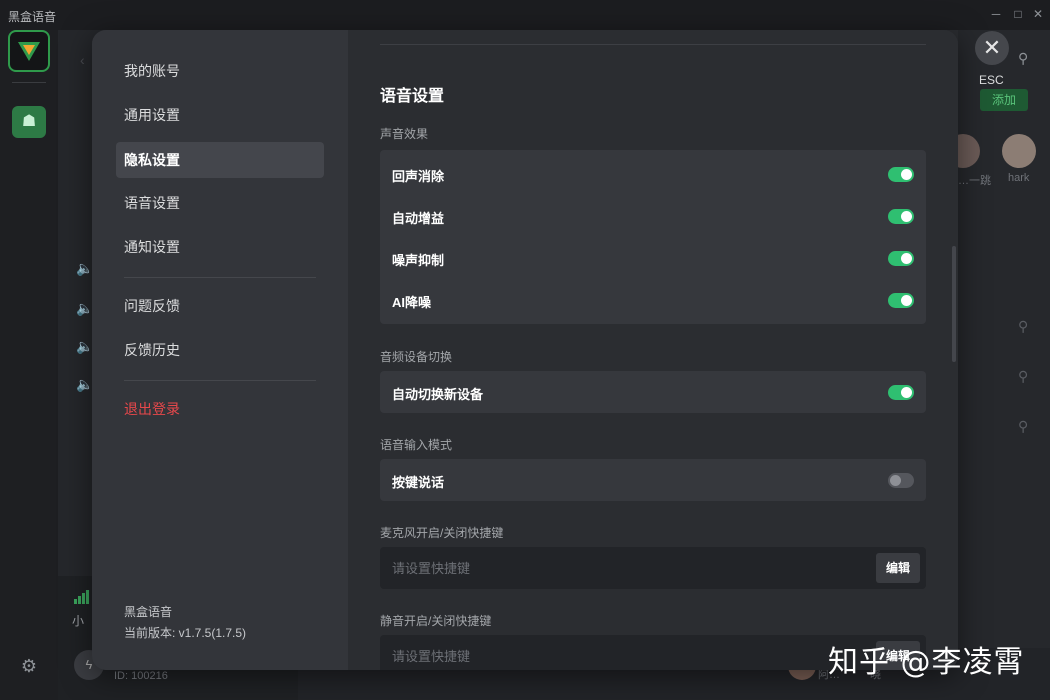  Describe the element at coordinates (418, 176) in the screenshot. I see `setting-label: 回声消除` at that location.